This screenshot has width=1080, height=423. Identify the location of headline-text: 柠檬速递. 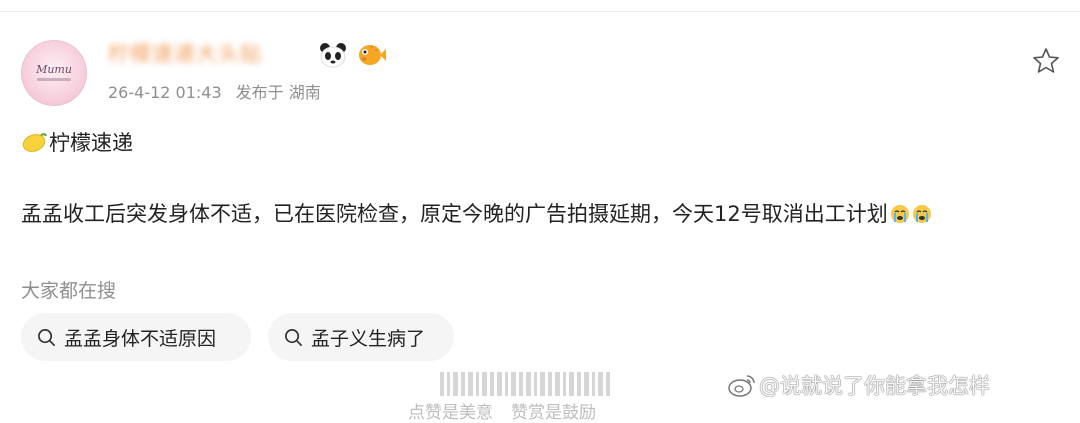
(91, 143).